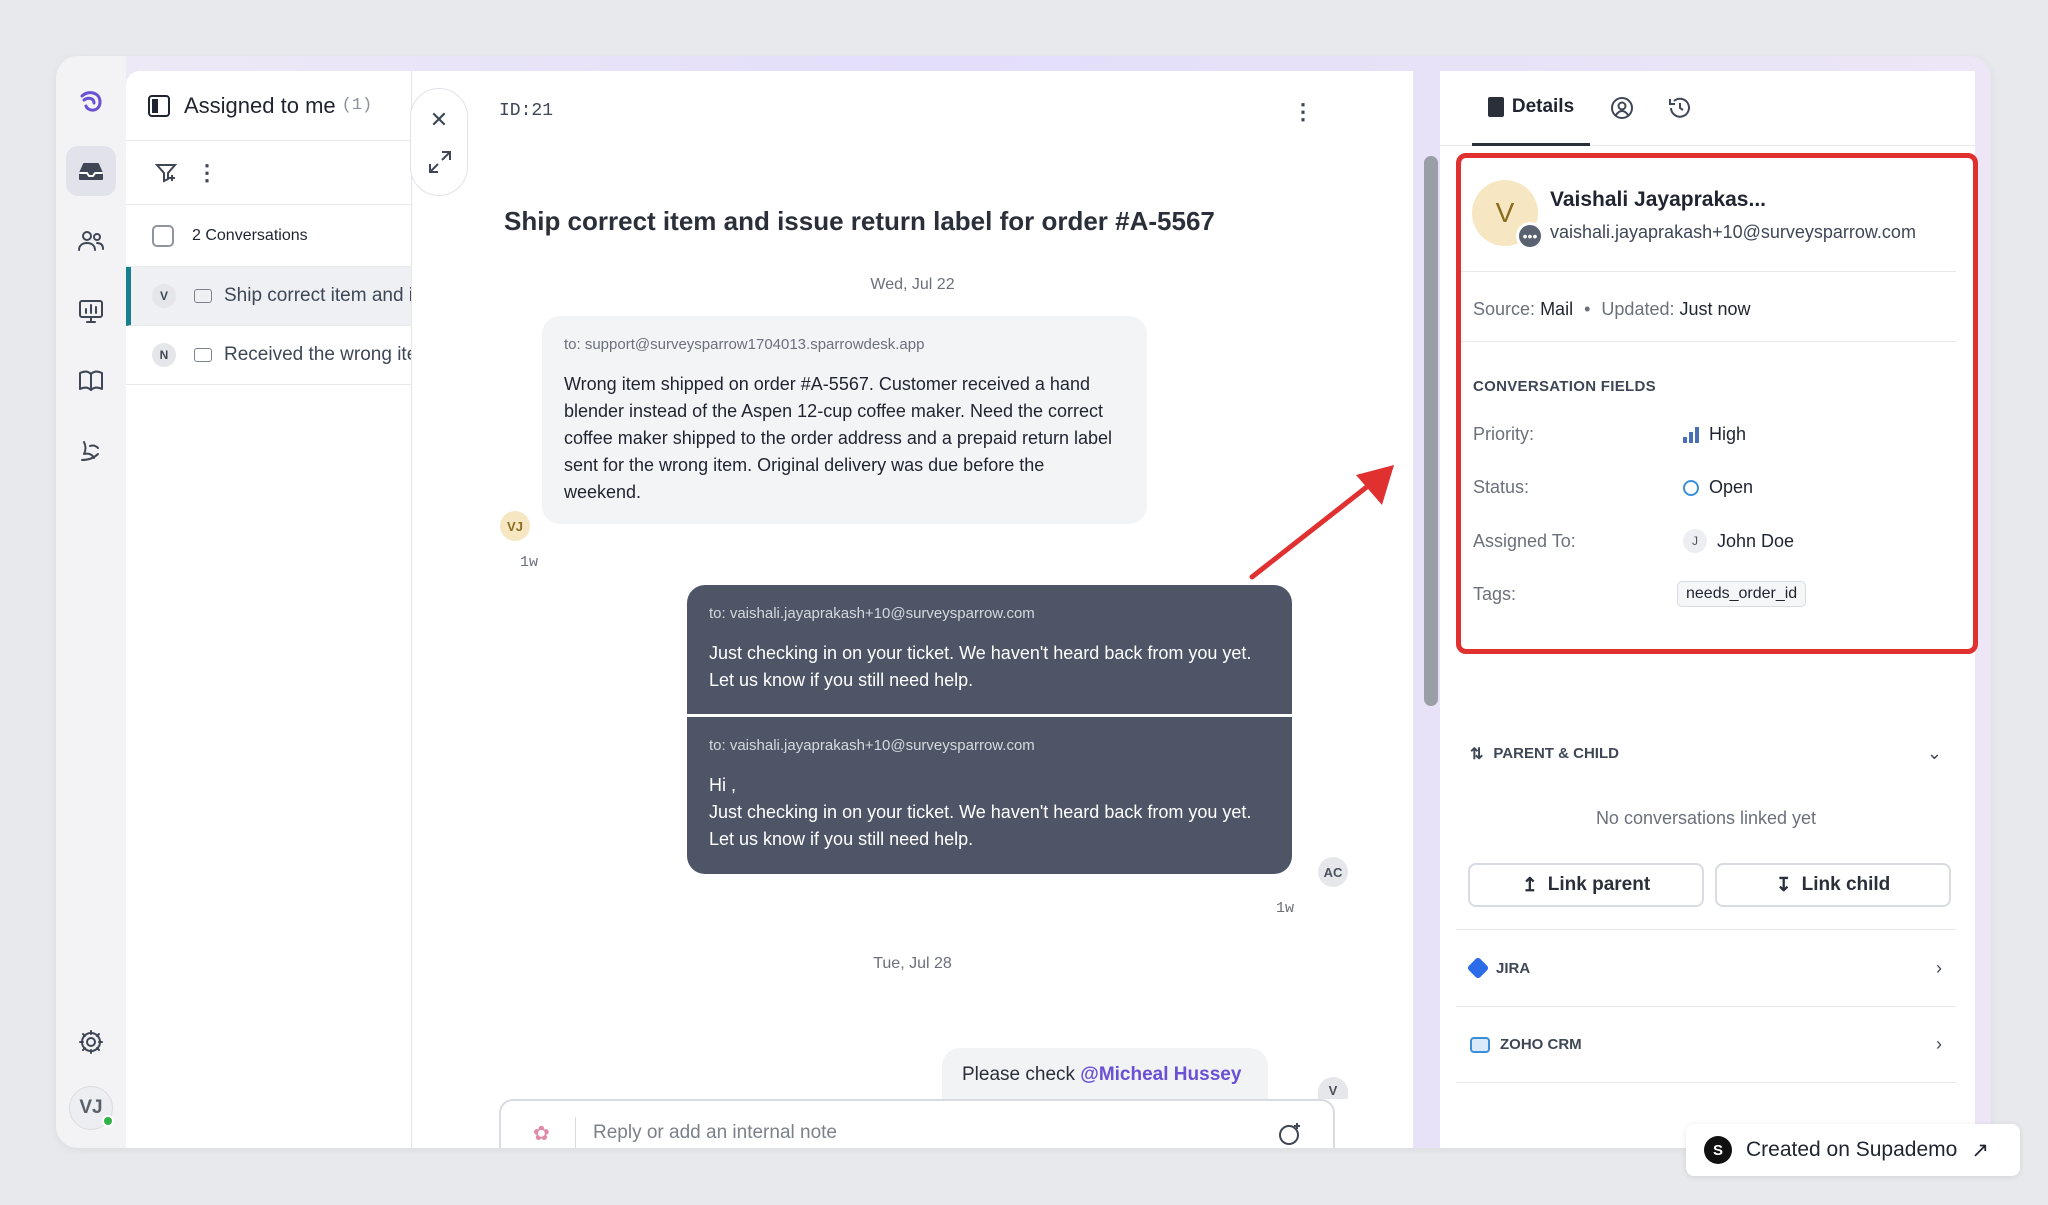 Image resolution: width=2048 pixels, height=1205 pixels. What do you see at coordinates (1586, 885) in the screenshot?
I see `link-parent-button: ↥ Link parent` at bounding box center [1586, 885].